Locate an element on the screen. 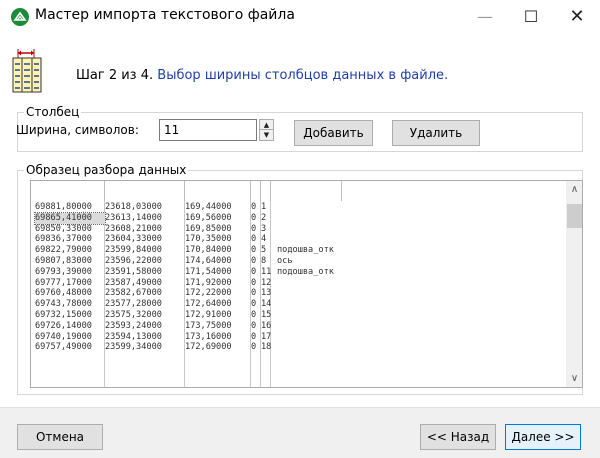 This screenshot has width=600, height=458. preview-cell: 12 is located at coordinates (266, 282).